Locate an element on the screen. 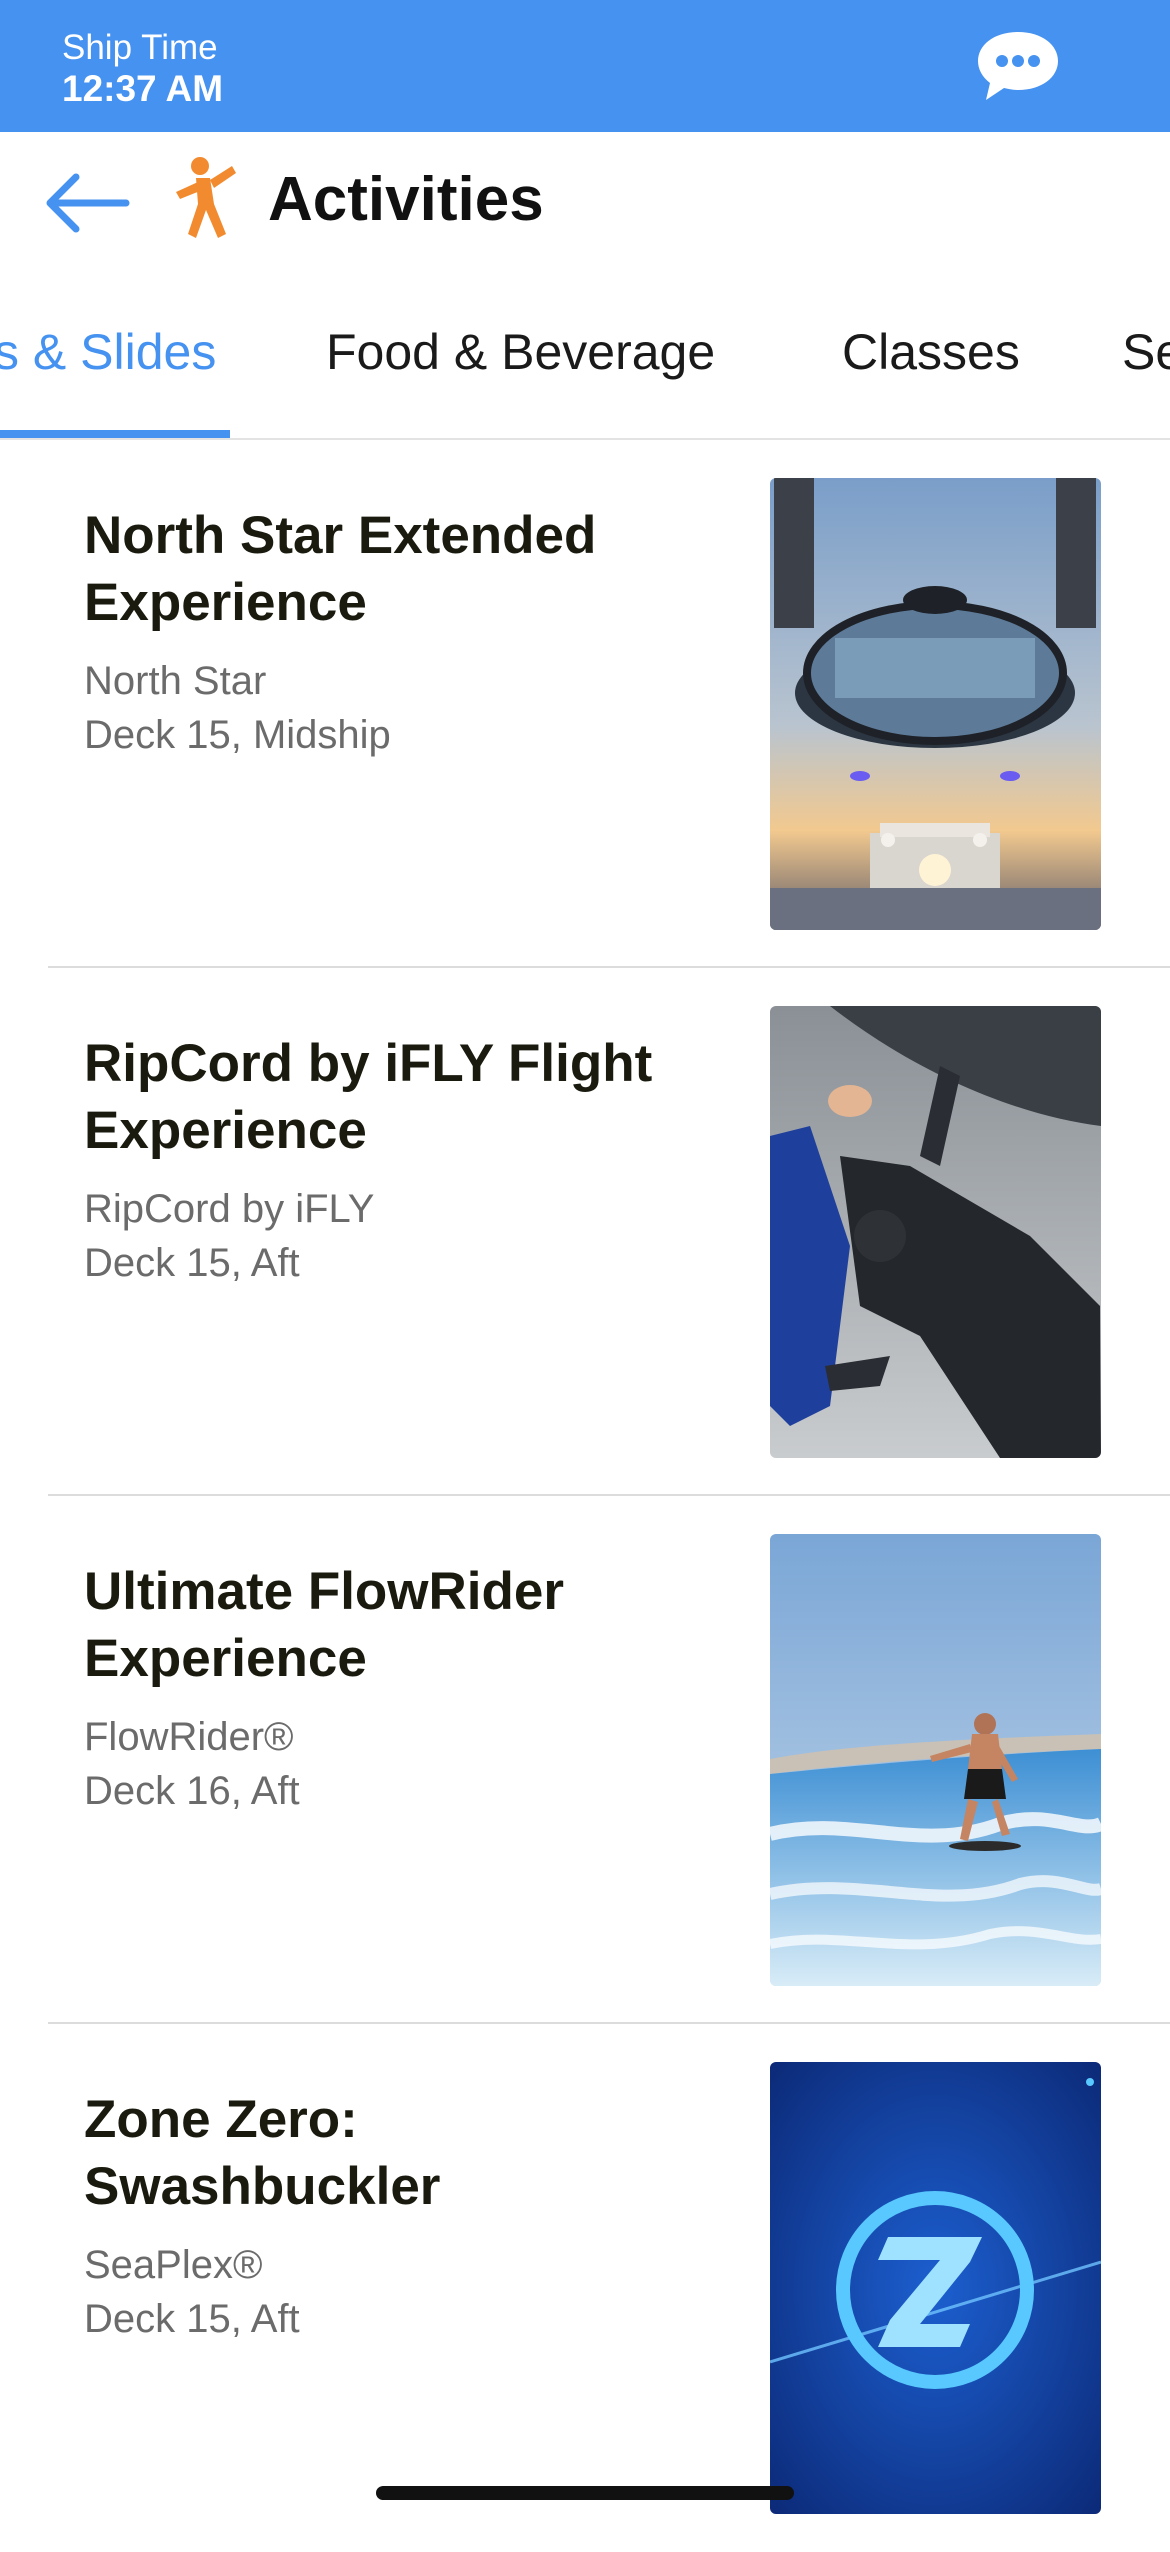  tab-partial: Se is located at coordinates (1146, 352).